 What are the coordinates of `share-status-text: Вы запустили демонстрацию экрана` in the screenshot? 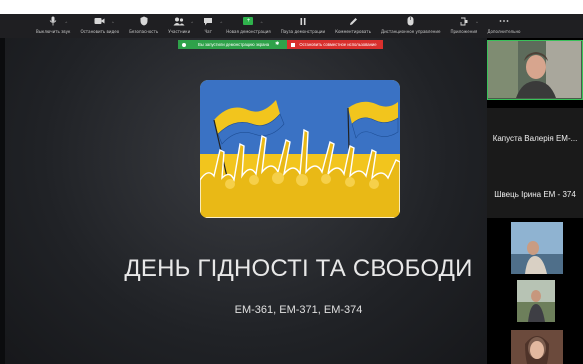 It's located at (234, 44).